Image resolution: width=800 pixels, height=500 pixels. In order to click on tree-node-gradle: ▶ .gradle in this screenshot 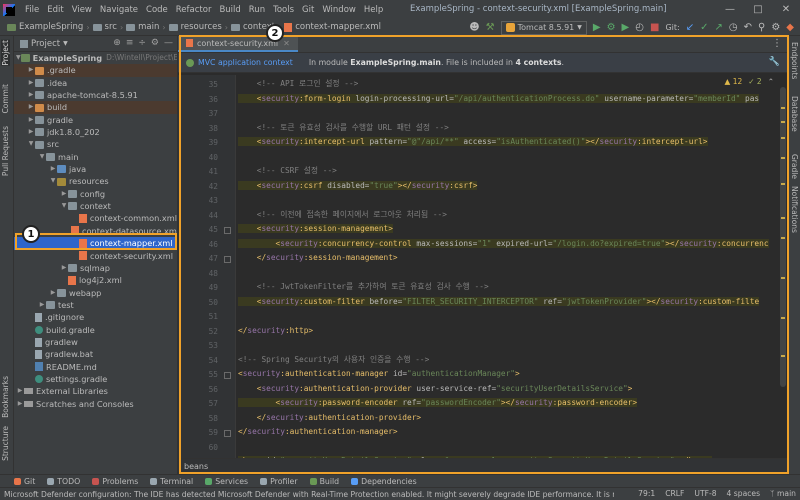, I will do `click(95, 70)`.